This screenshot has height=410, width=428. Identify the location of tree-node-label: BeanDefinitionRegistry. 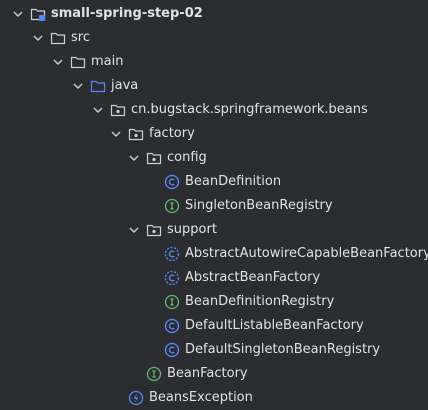
(260, 301).